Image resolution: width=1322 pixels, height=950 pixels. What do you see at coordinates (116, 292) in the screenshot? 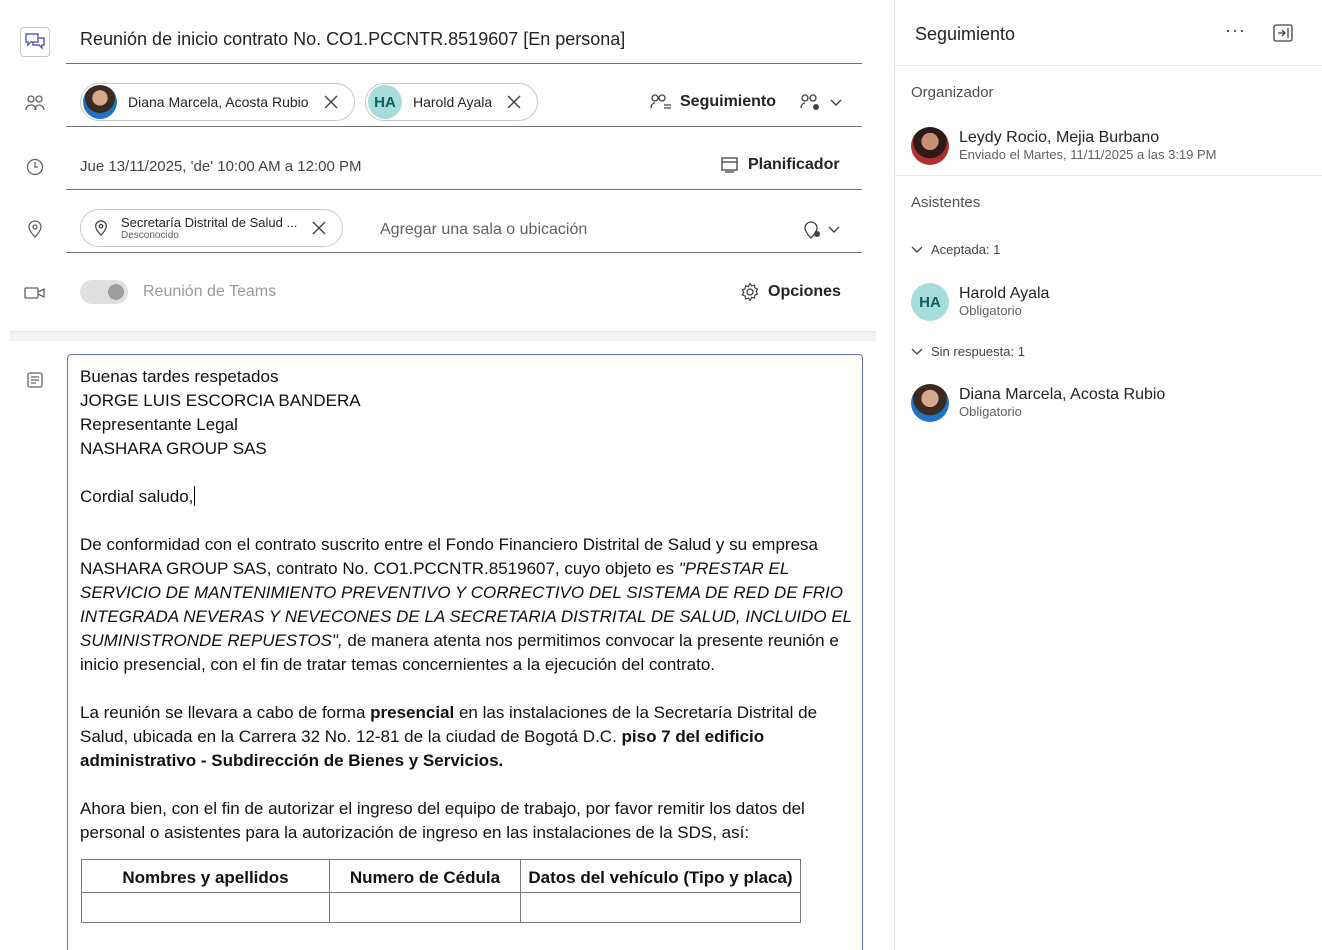
I see `toggle-knob` at bounding box center [116, 292].